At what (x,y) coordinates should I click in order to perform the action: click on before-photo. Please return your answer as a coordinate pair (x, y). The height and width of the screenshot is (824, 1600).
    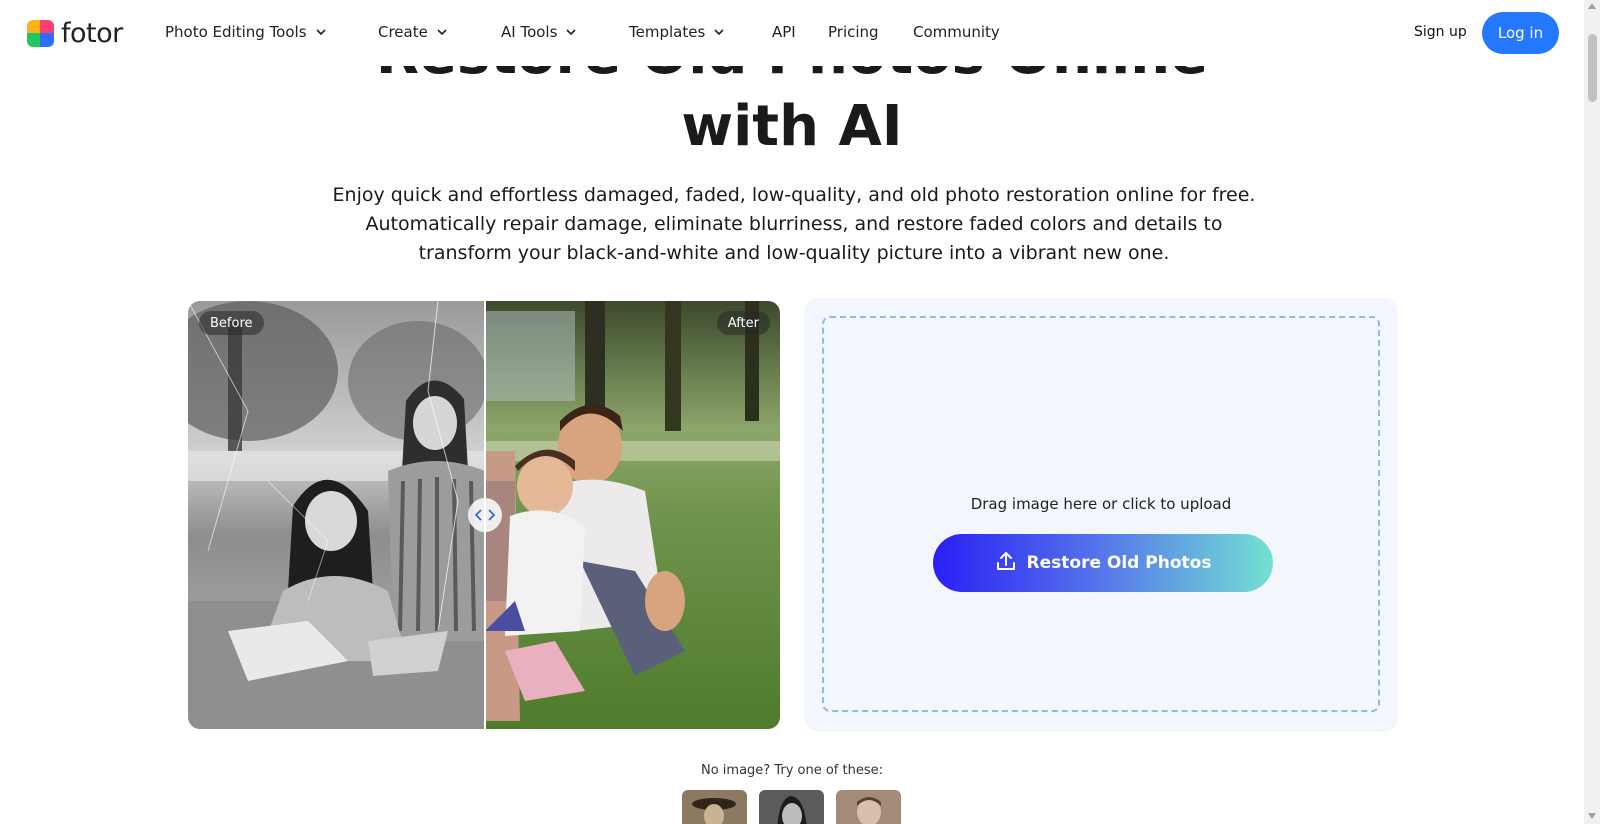
    Looking at the image, I should click on (336, 515).